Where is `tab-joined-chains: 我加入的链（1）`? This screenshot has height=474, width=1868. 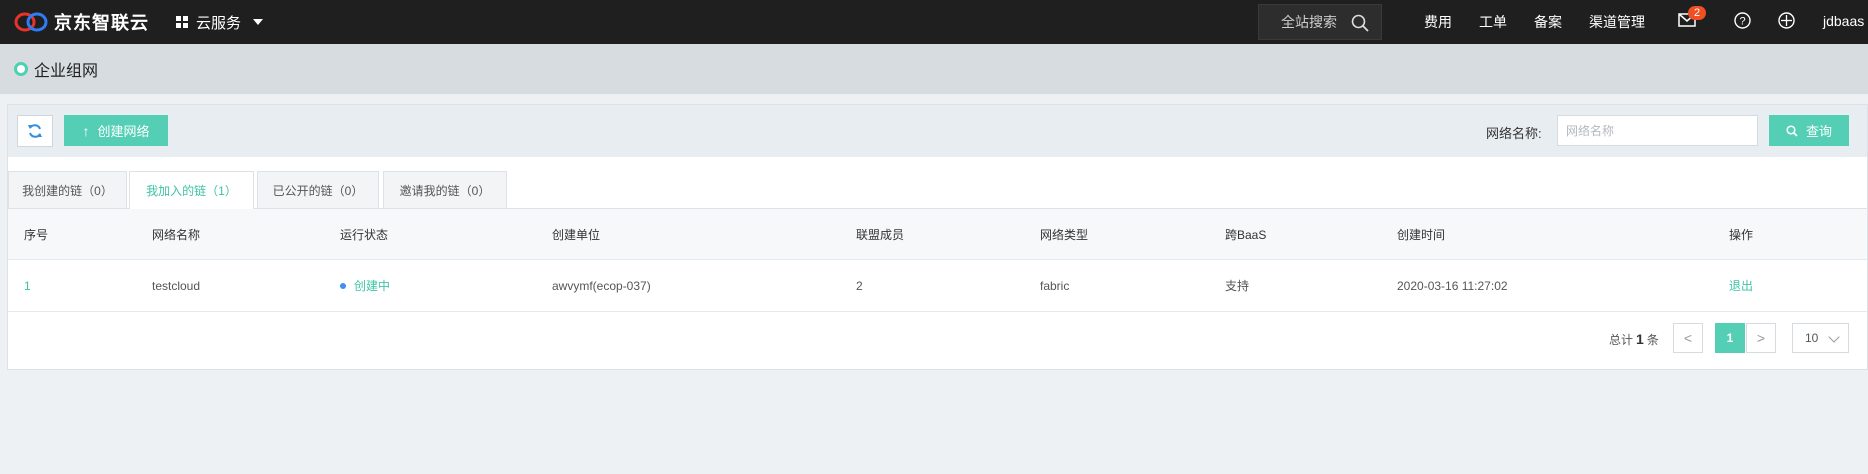 tab-joined-chains: 我加入的链（1） is located at coordinates (191, 190).